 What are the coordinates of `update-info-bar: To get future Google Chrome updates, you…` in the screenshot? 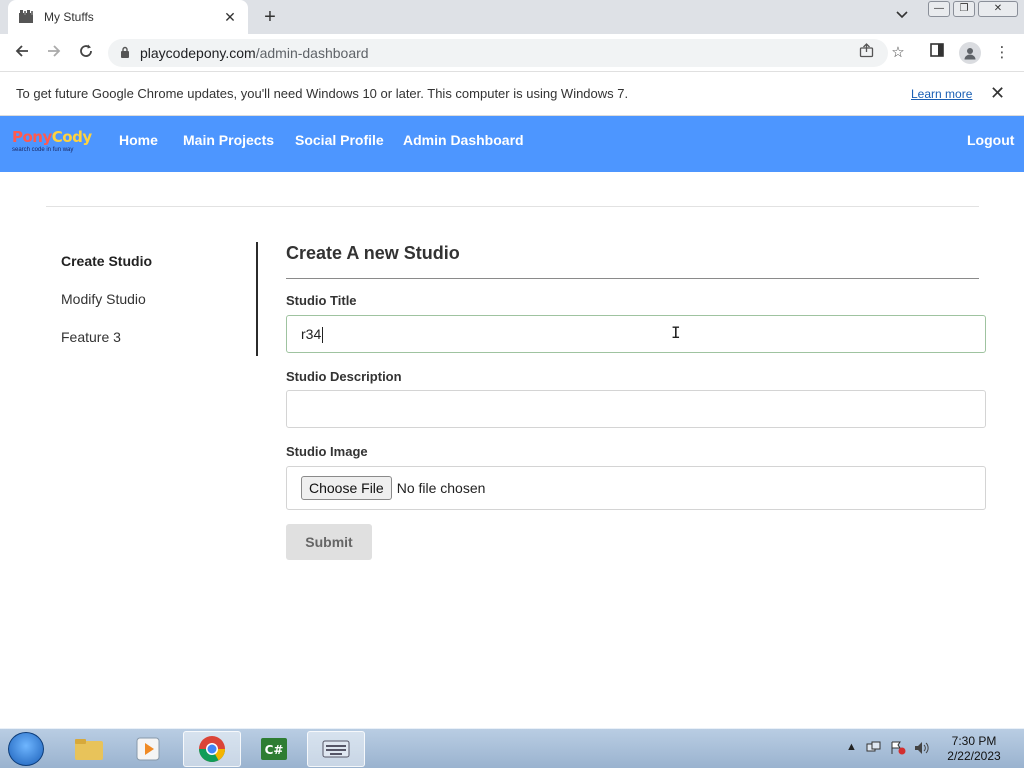 It's located at (512, 94).